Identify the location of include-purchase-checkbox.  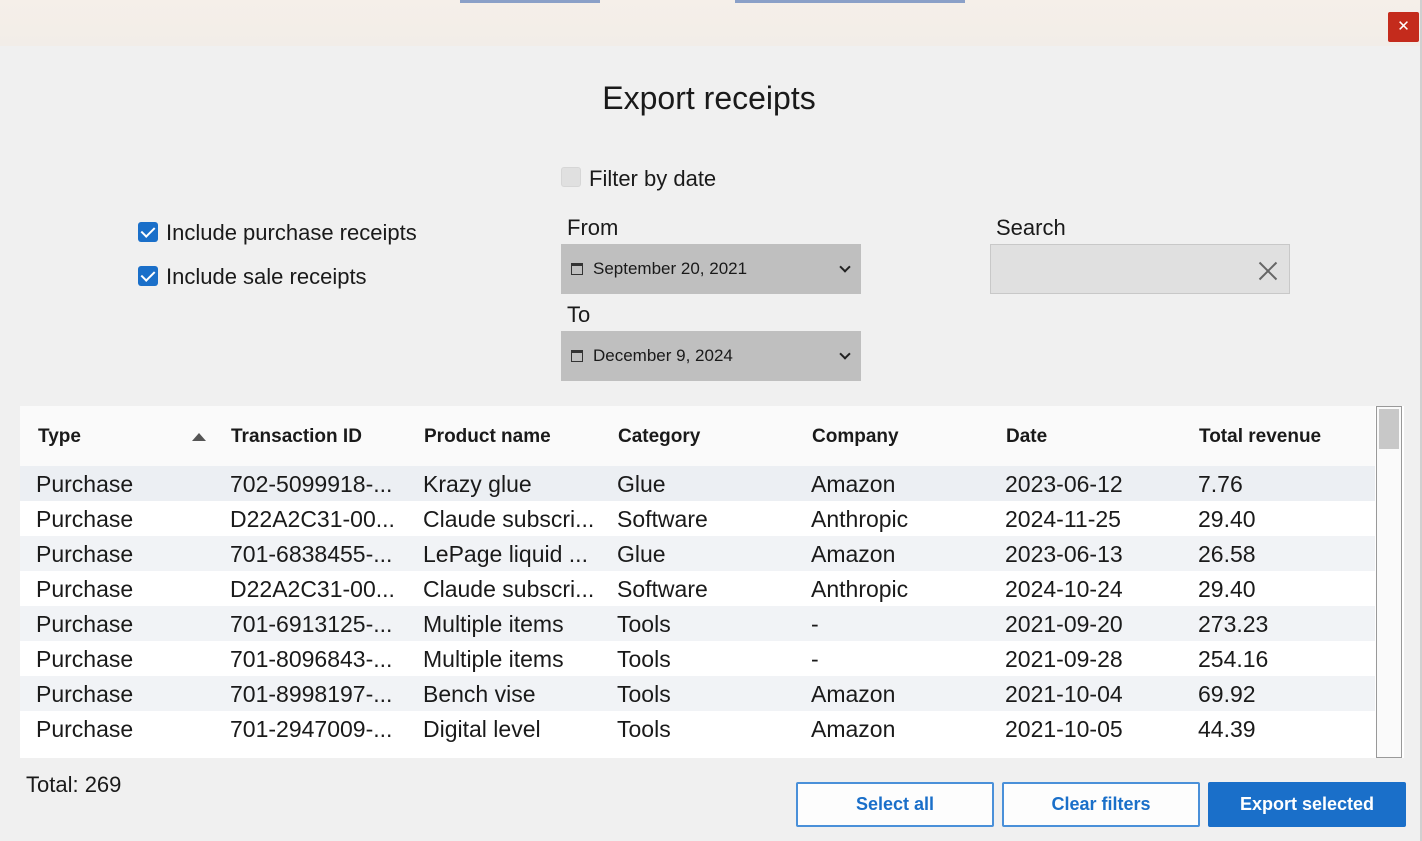
(148, 232).